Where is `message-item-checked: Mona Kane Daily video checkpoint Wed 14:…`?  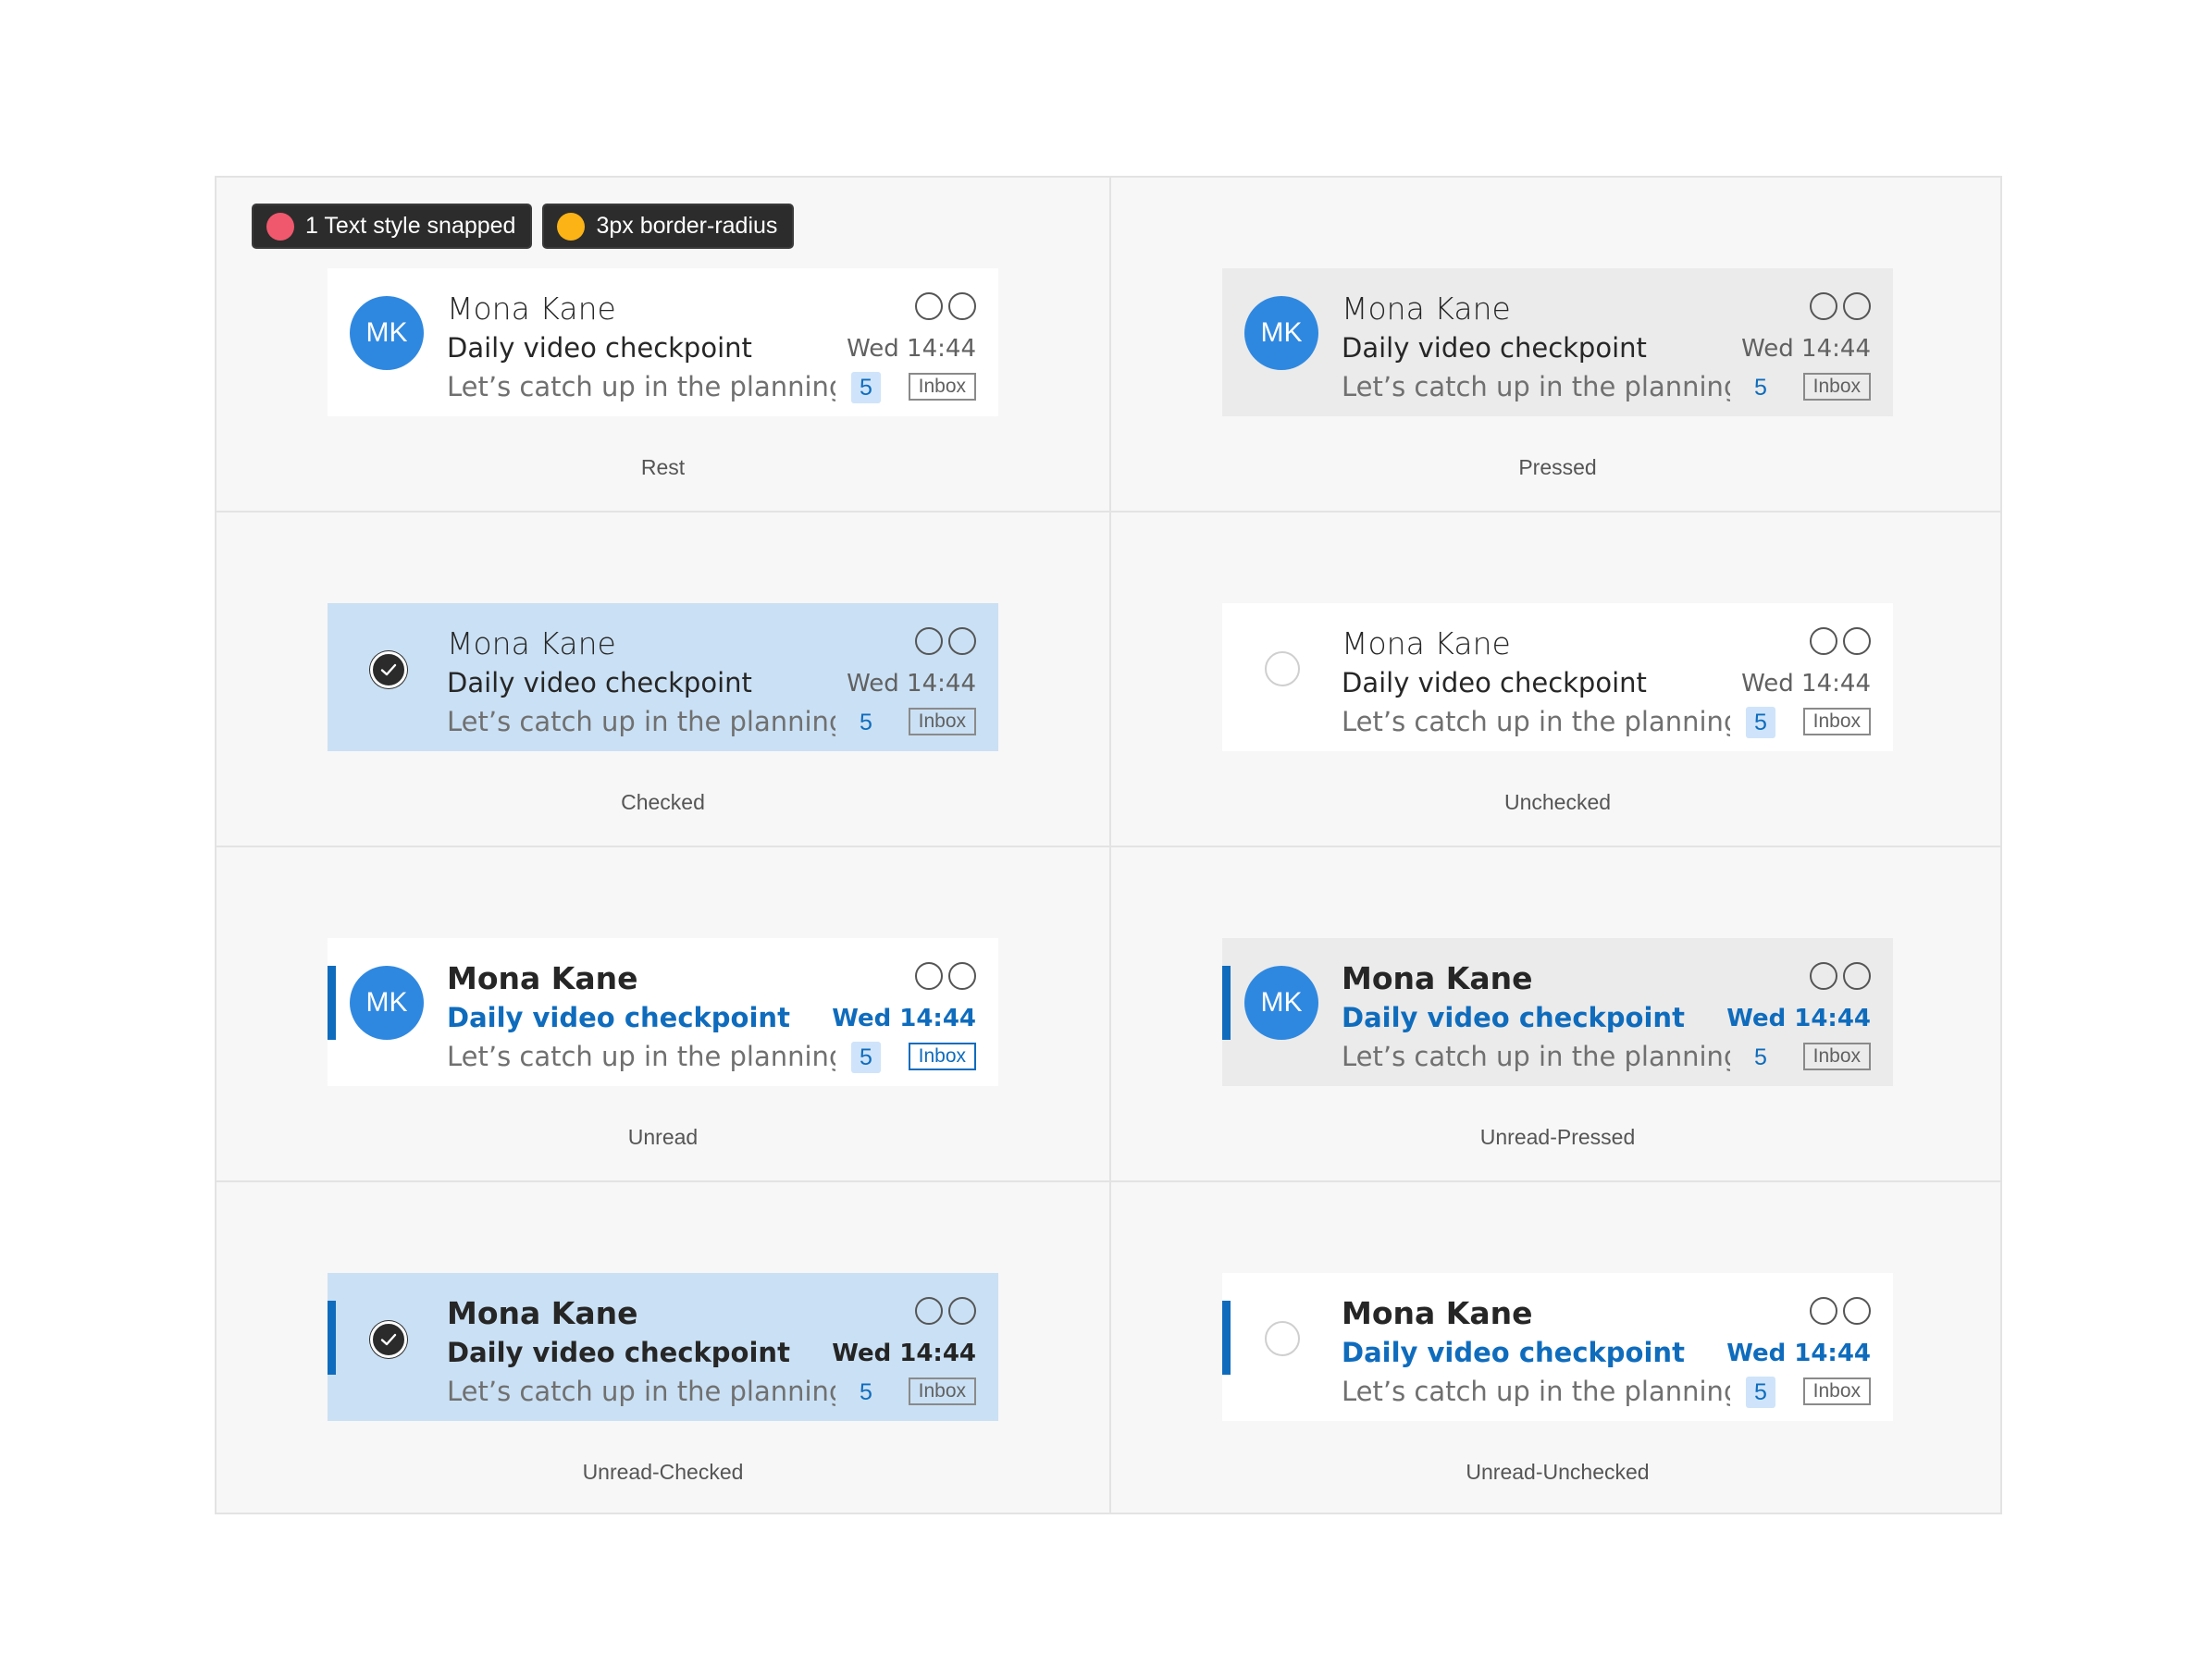
message-item-checked: Mona Kane Daily video checkpoint Wed 14:… is located at coordinates (663, 677).